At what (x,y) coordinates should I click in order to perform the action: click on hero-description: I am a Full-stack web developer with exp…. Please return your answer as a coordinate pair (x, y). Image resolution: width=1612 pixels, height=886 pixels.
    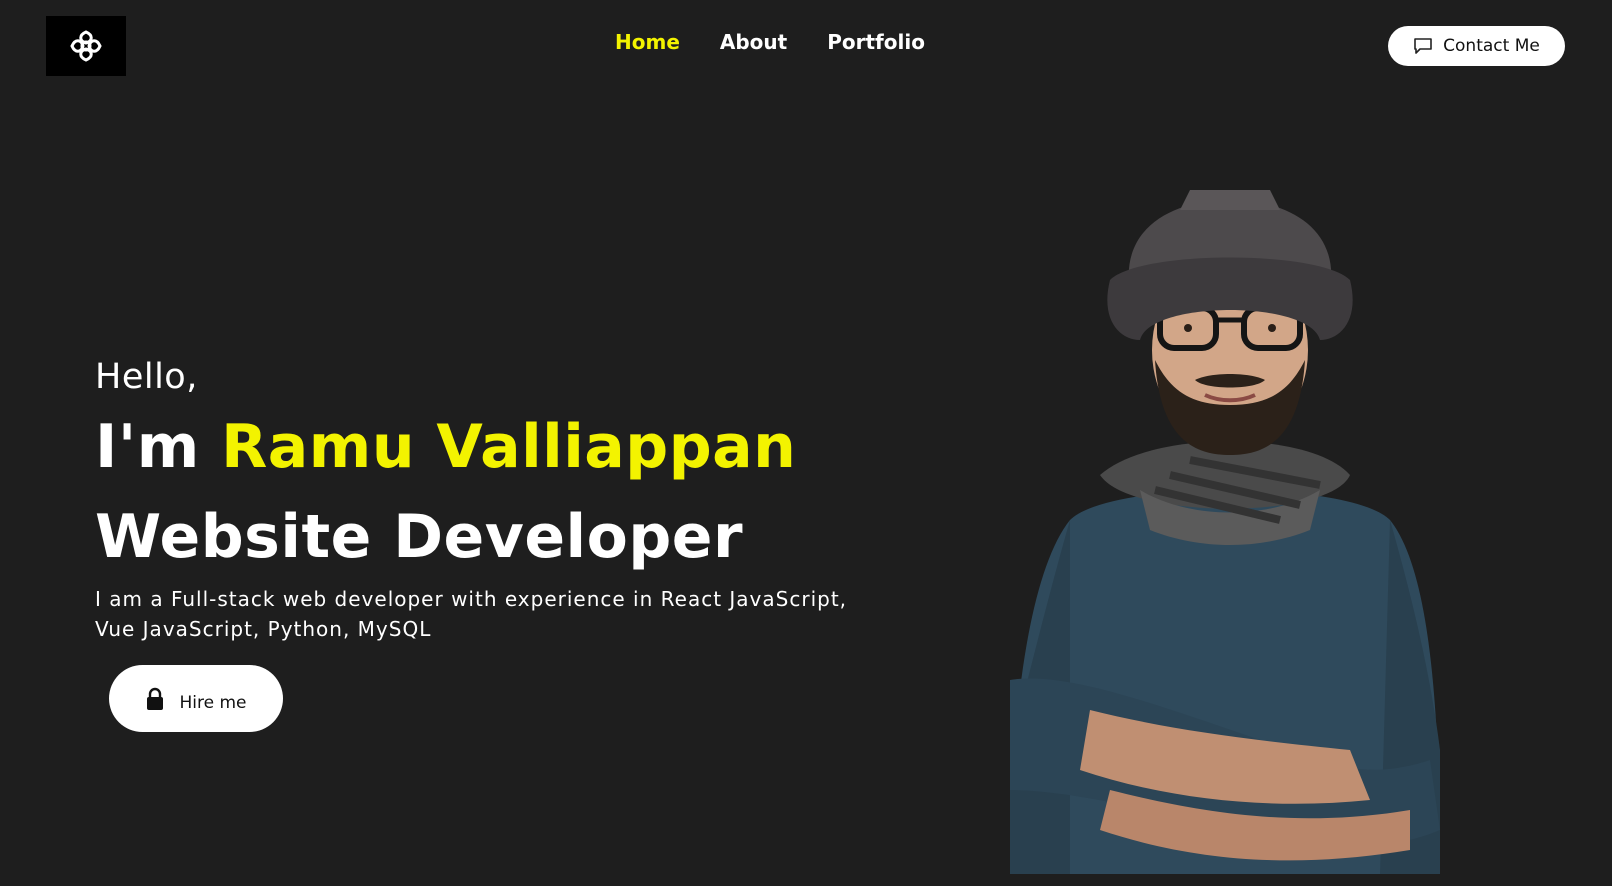
    Looking at the image, I should click on (495, 614).